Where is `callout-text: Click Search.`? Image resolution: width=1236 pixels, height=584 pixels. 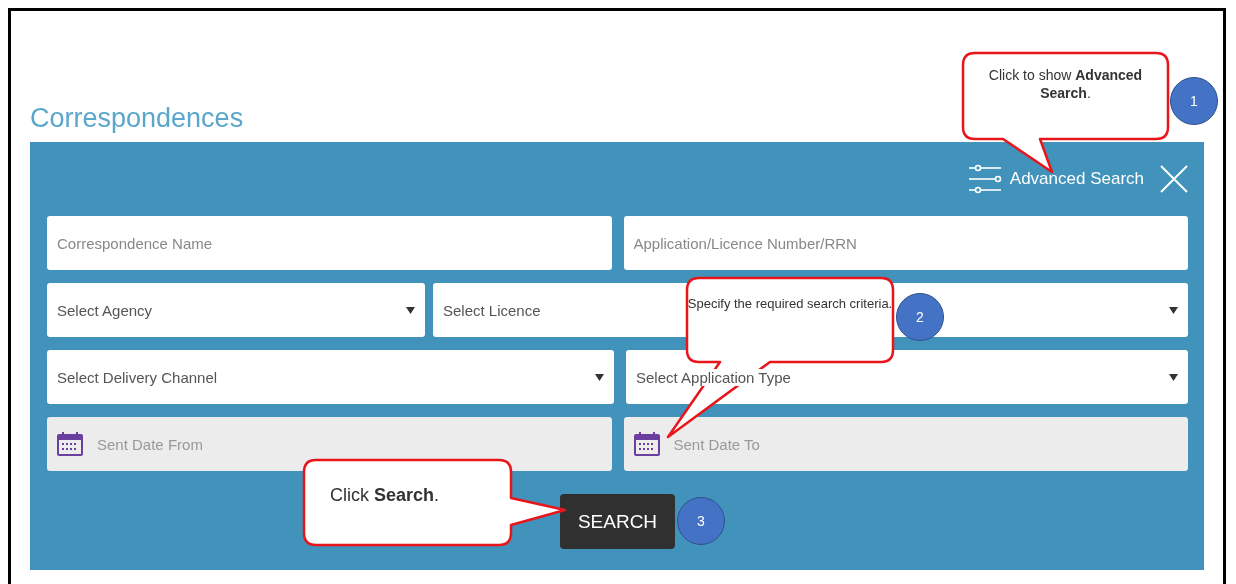
callout-text: Click Search. is located at coordinates (385, 495).